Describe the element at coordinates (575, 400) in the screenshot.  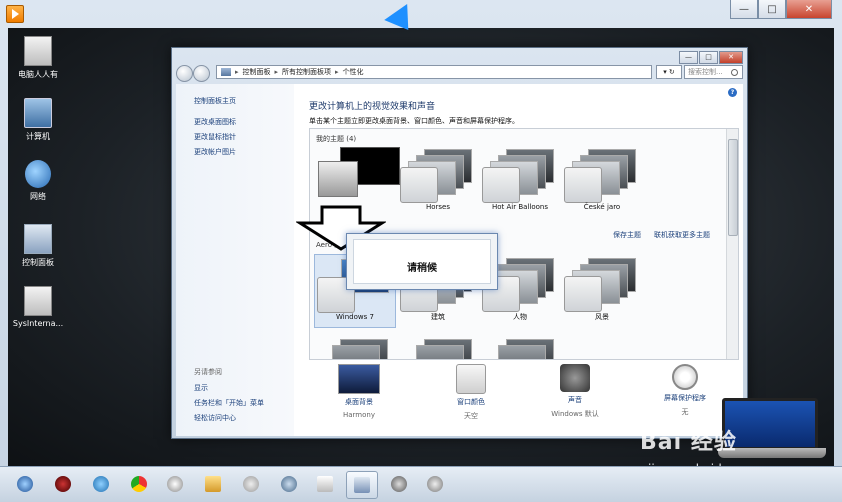
I see `sound-label: 声音` at that location.